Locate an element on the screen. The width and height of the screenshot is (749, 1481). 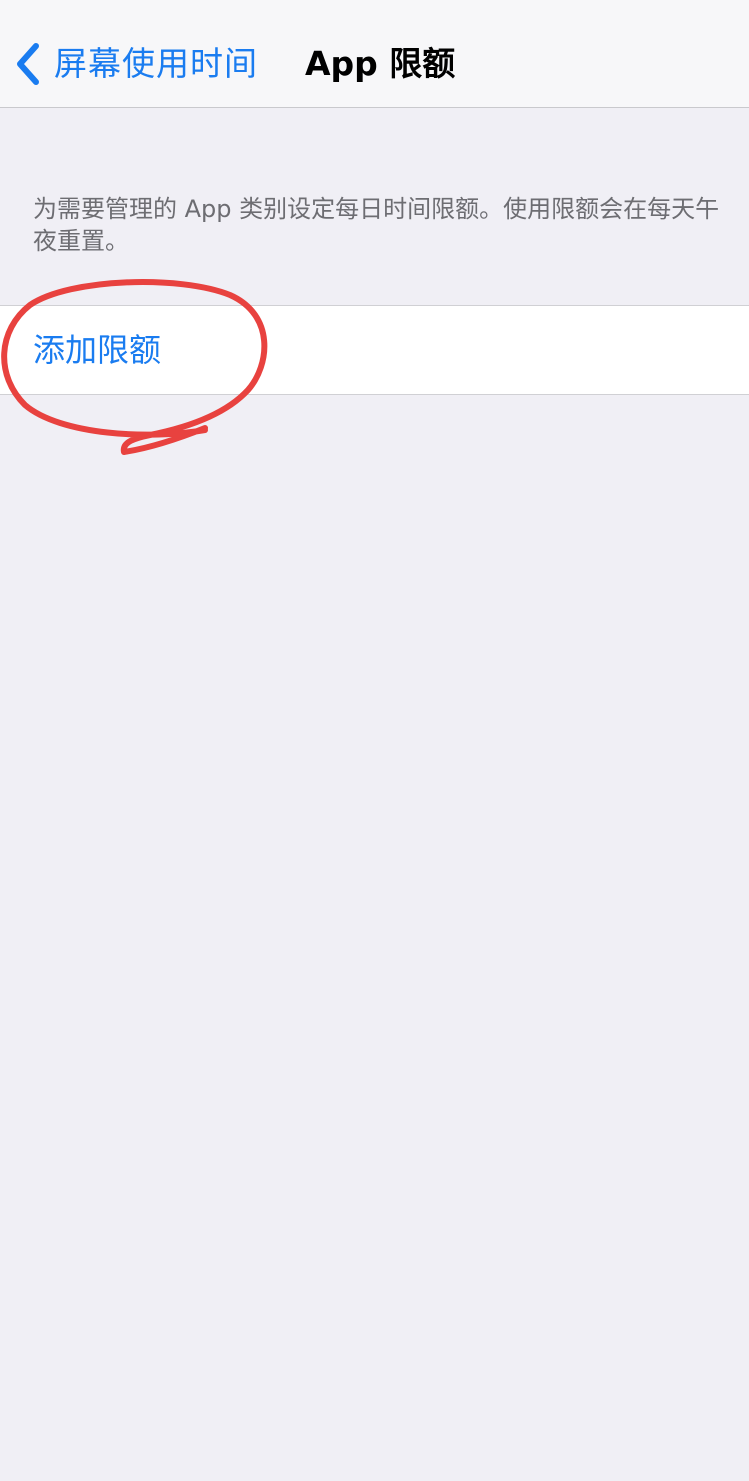
limits-group: 添加限额 is located at coordinates (374, 350).